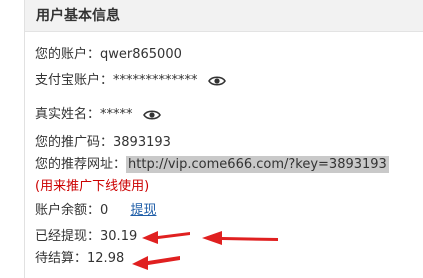 This screenshot has width=423, height=278. I want to click on account-row: 您的账户：qwer865000, so click(108, 55).